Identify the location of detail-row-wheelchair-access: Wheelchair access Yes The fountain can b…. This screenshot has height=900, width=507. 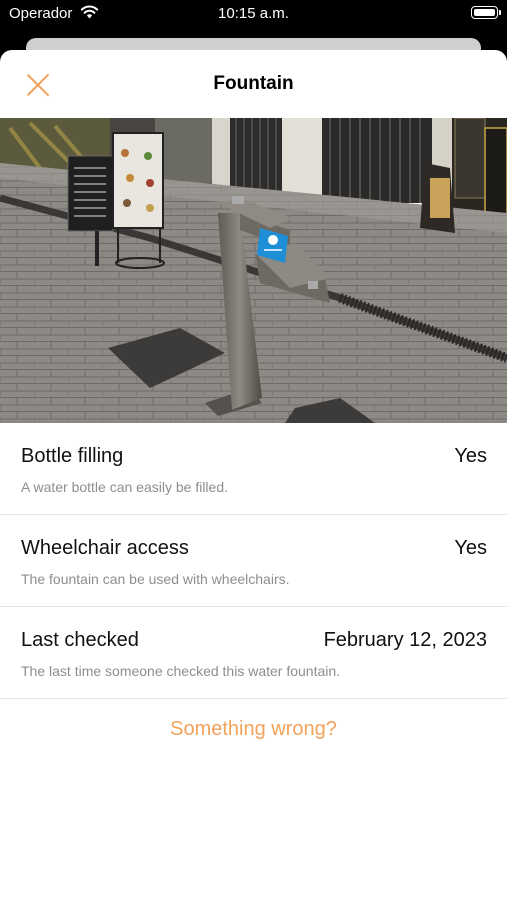
(253, 561).